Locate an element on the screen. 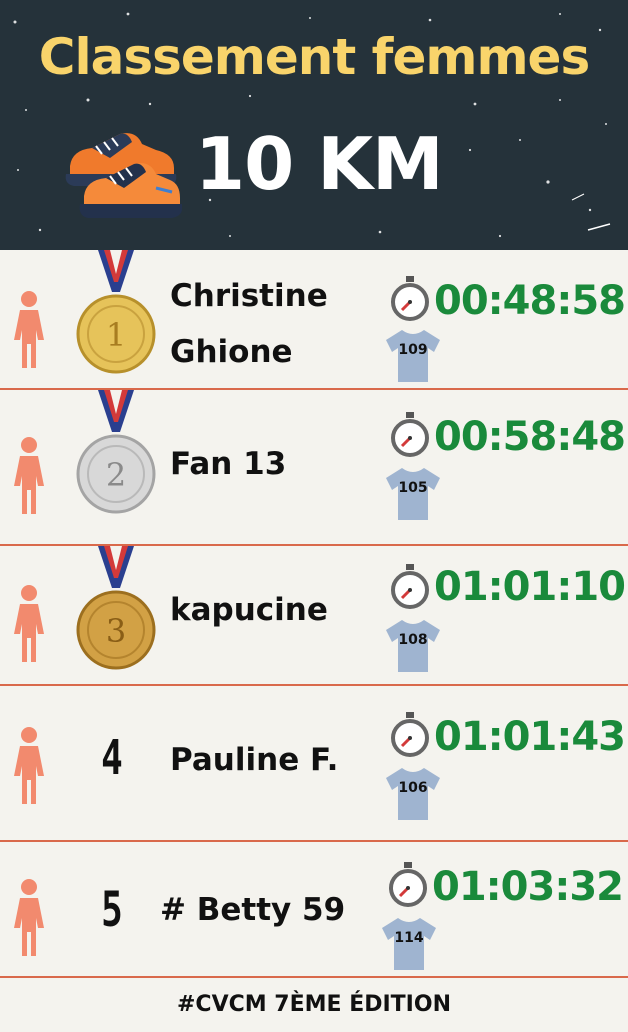 The width and height of the screenshot is (628, 1032). result-row: 5 # Betty 59 01:03:32 114 is located at coordinates (314, 910).